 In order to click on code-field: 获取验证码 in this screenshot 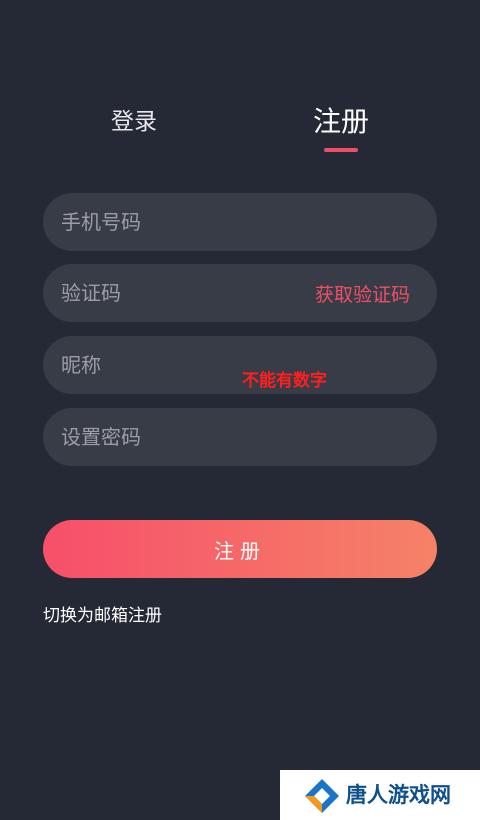, I will do `click(240, 293)`.